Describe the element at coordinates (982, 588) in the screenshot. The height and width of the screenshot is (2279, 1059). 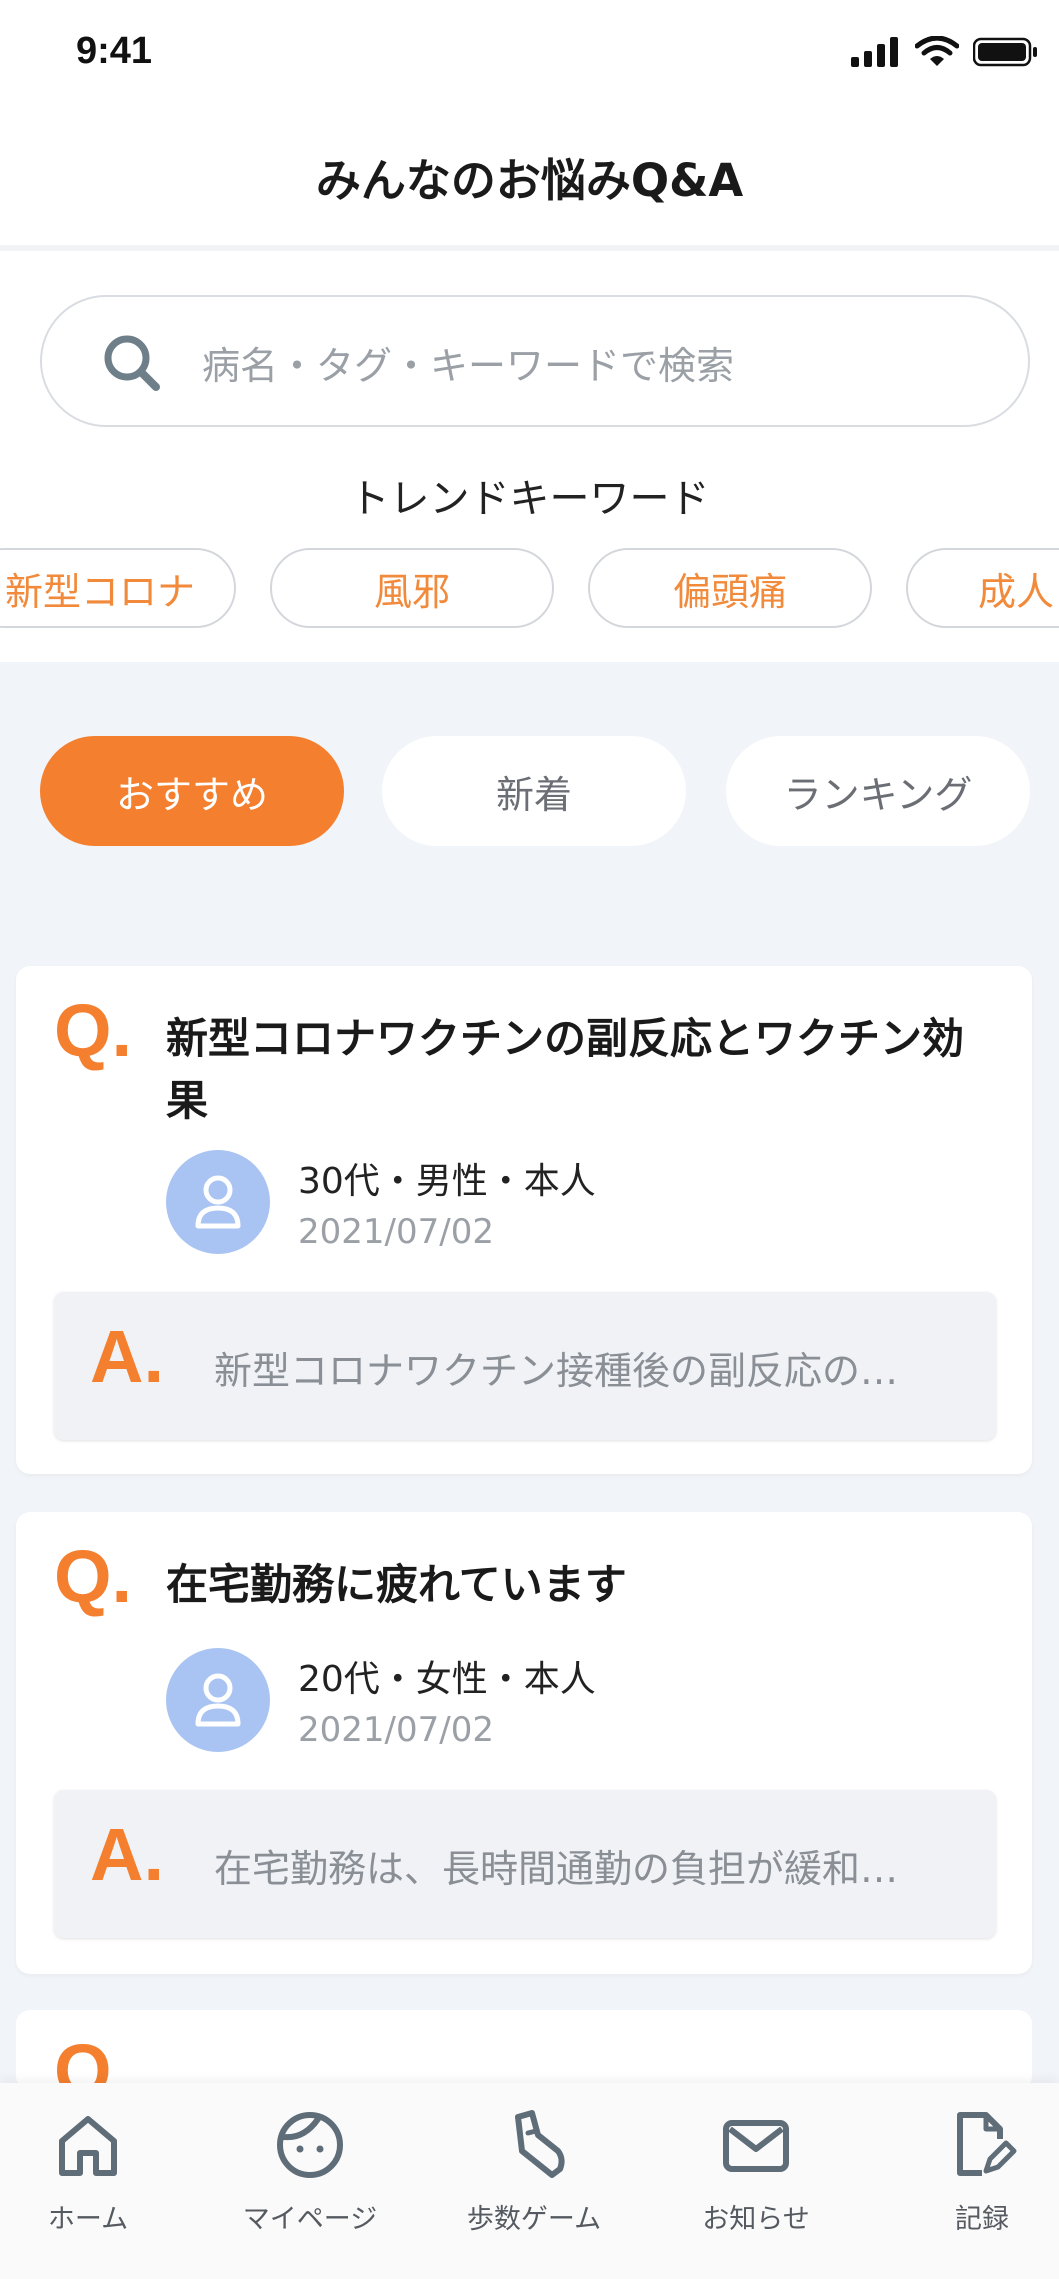
I see `keyword-chip: 成人` at that location.